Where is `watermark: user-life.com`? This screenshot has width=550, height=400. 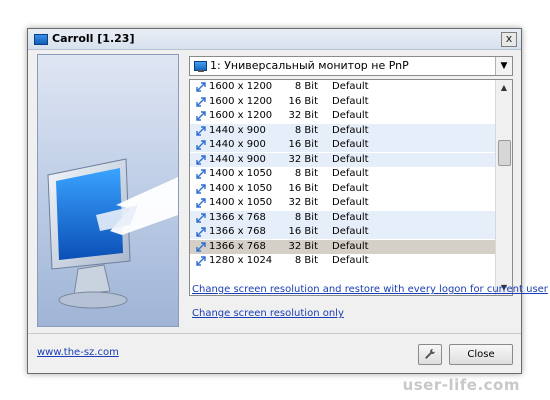 watermark: user-life.com is located at coordinates (461, 385).